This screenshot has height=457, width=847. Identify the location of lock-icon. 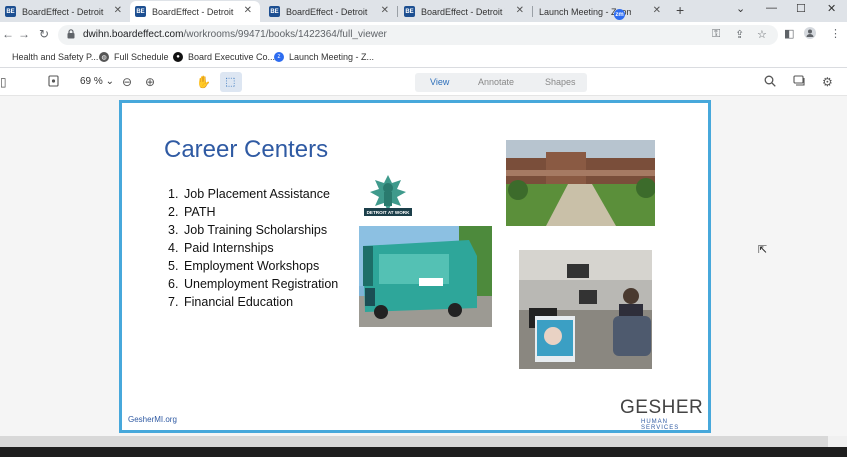
(71, 35).